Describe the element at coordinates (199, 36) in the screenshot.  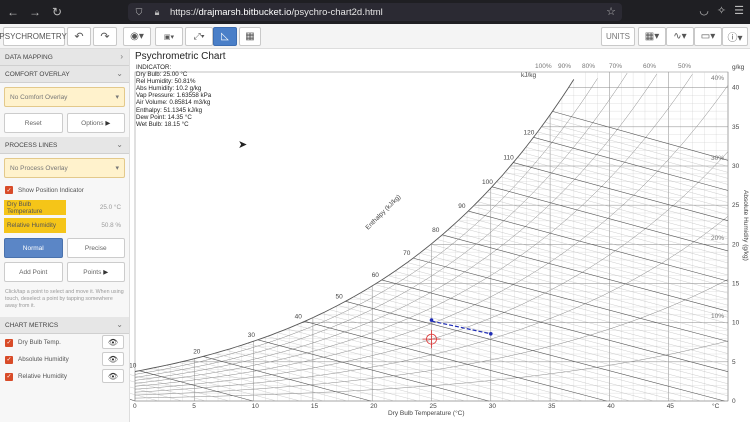
I see `chart-style-icon: ⤢▾` at that location.